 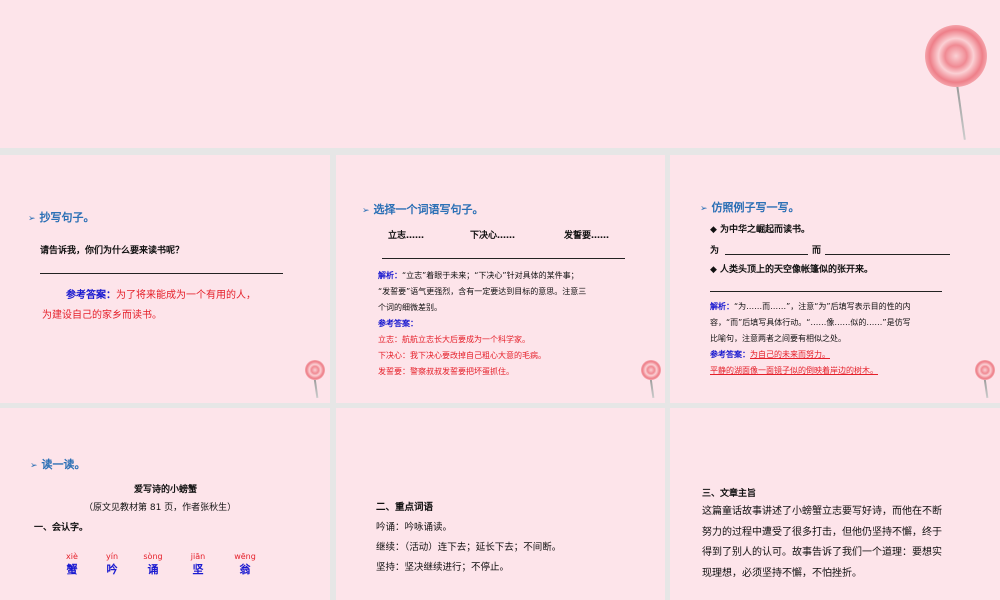 I want to click on pinyin: yín, so click(x=112, y=556).